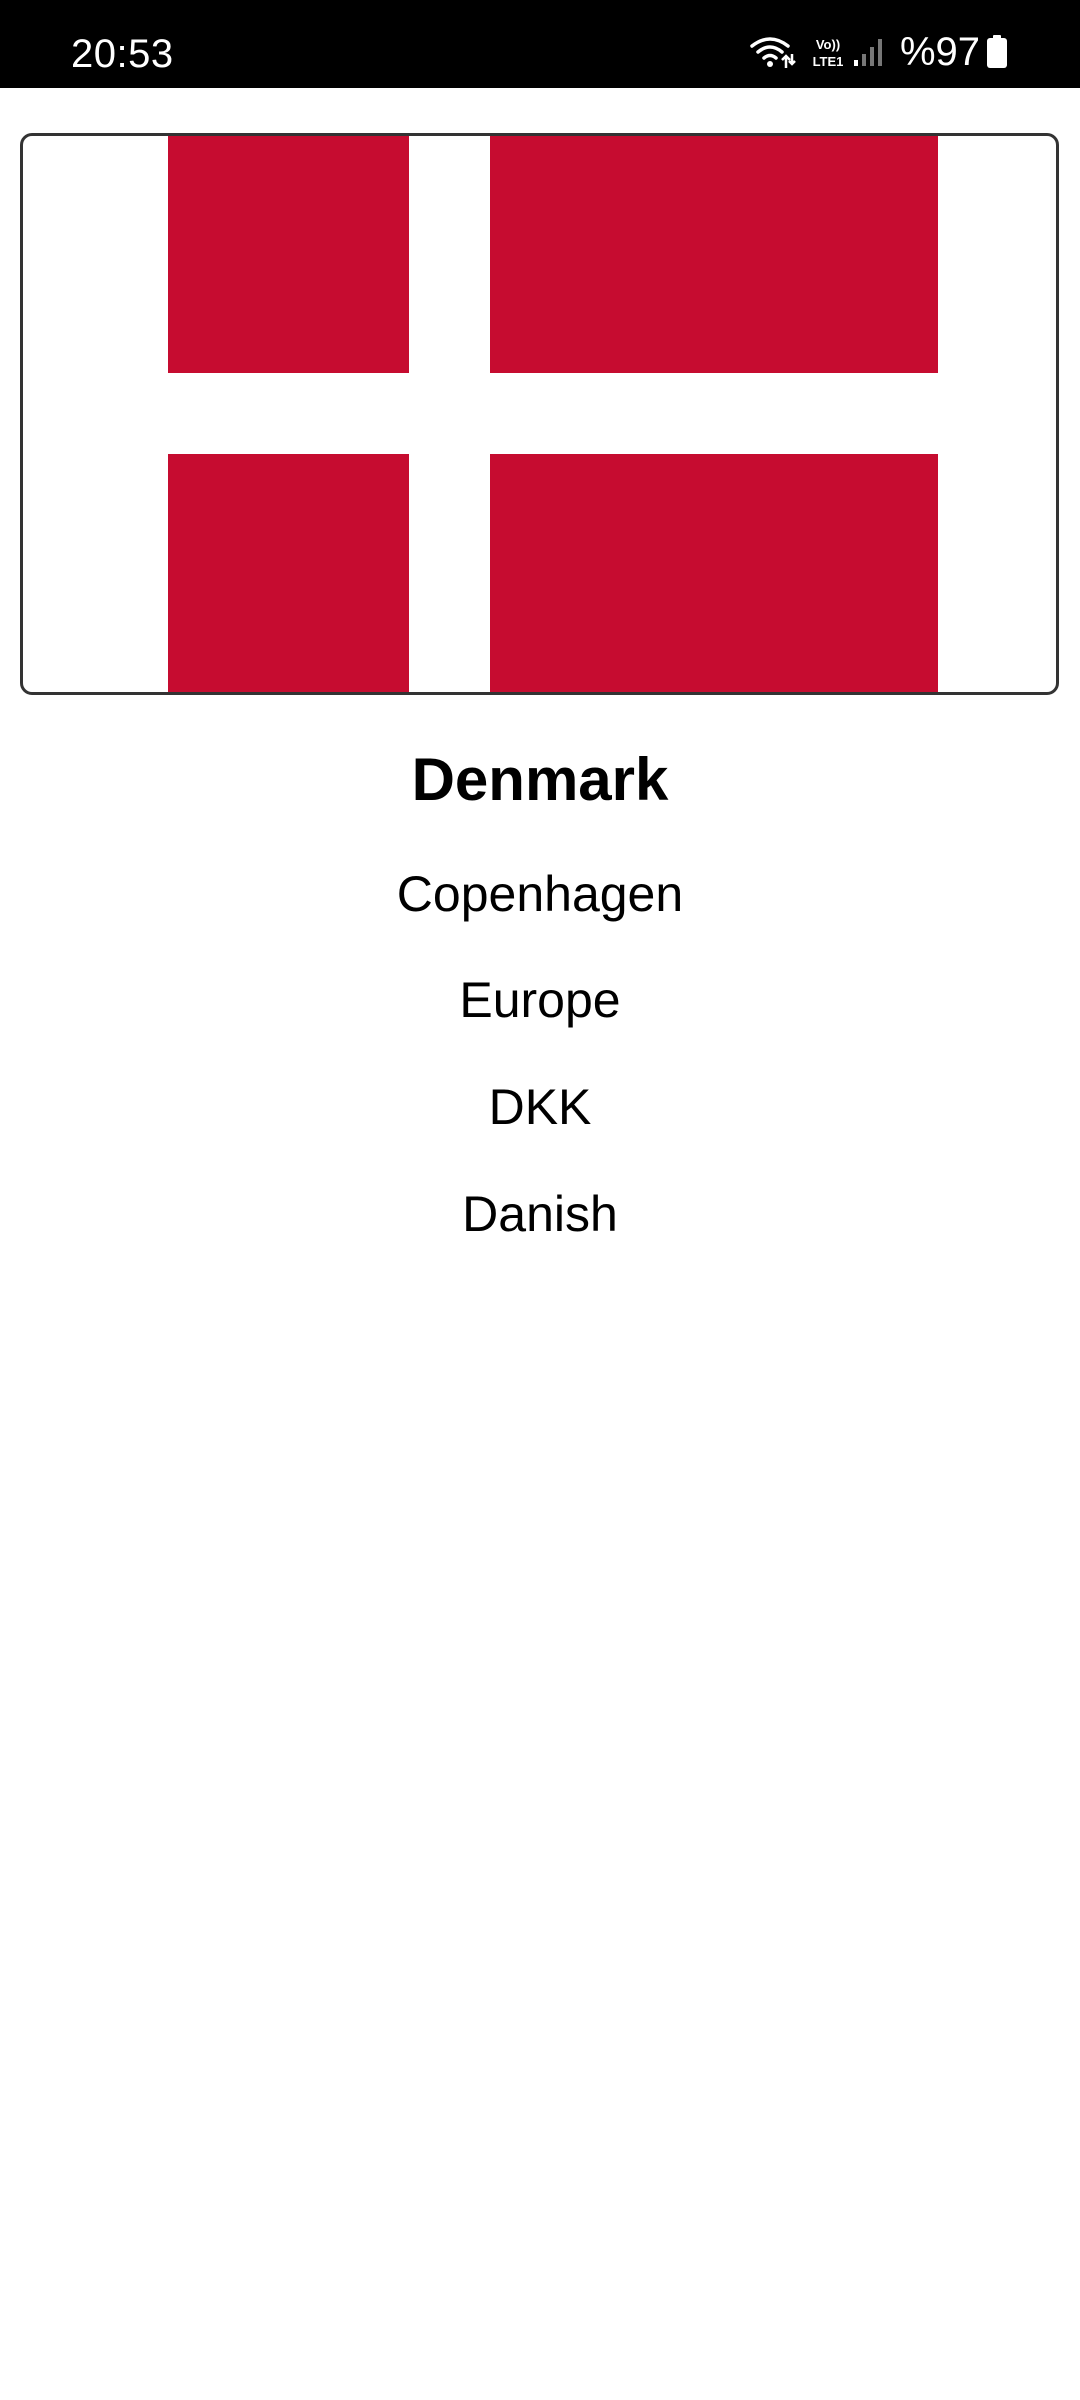 This screenshot has height=2400, width=1080. I want to click on status-bar: 20:53 Vo)) LTE1 %97, so click(540, 44).